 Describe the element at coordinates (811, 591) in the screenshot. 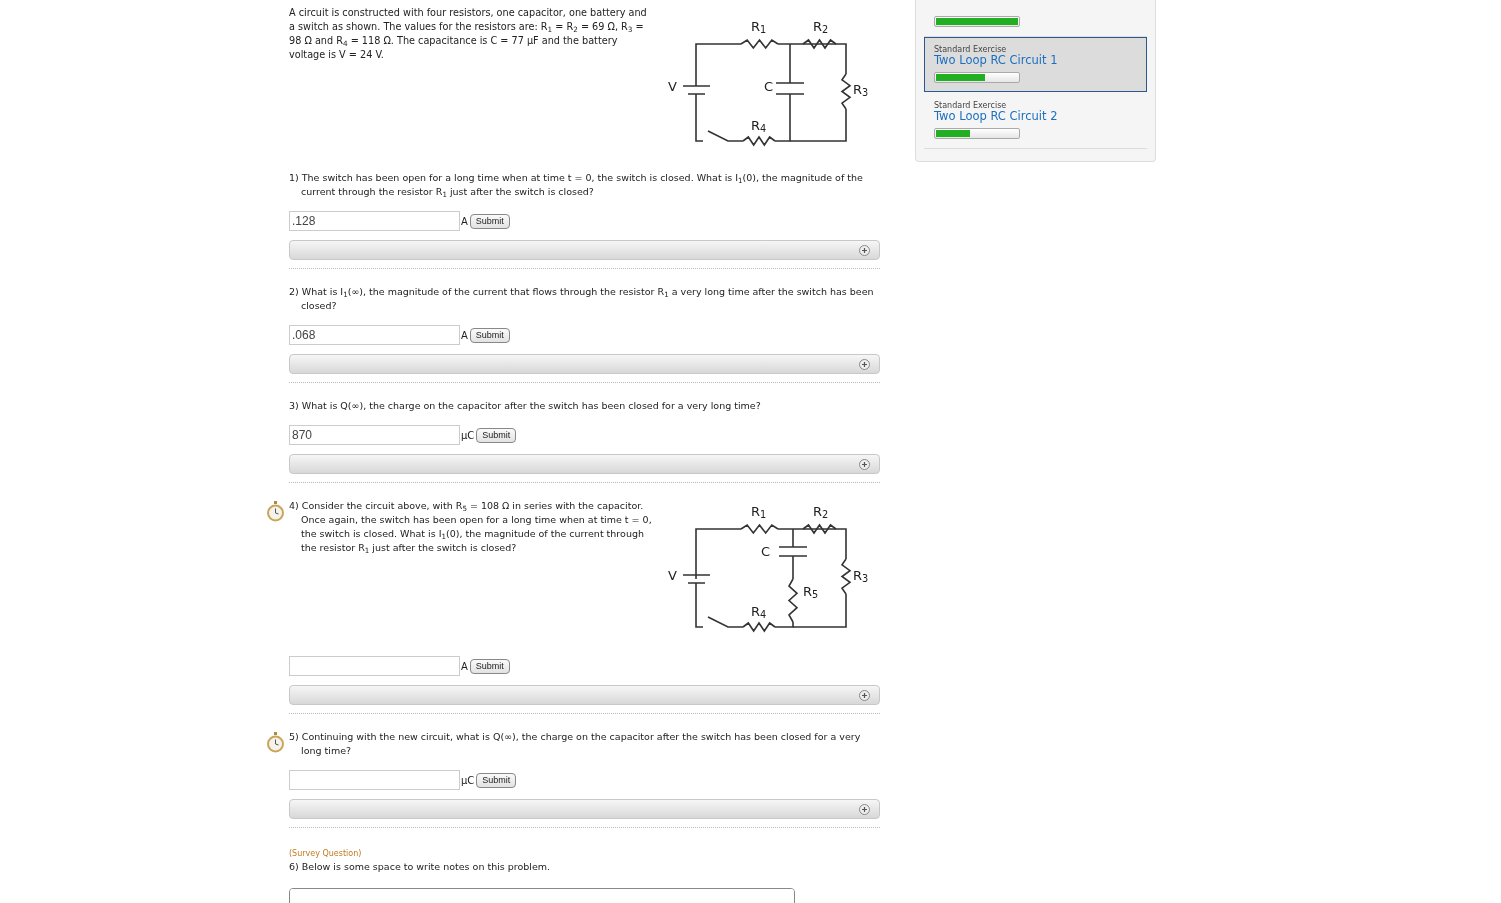

I see `component-label: R$_{5}$` at that location.